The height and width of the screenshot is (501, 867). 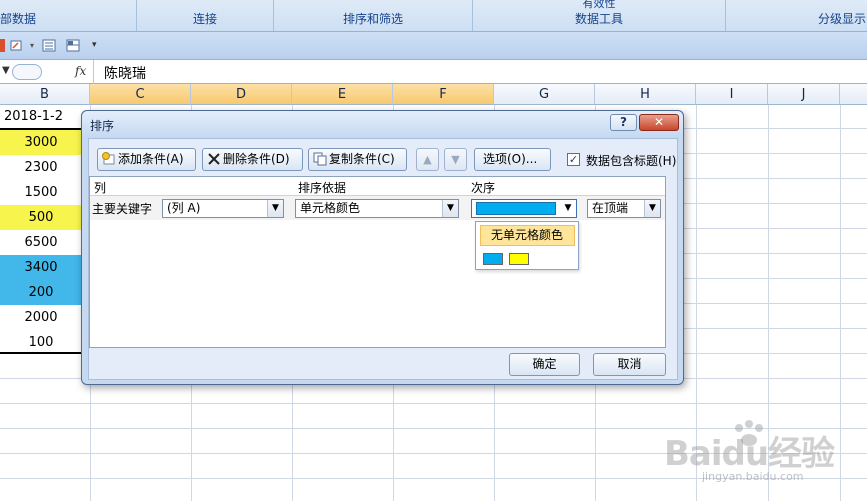 I want to click on formula-bar-divider, so click(x=93, y=72).